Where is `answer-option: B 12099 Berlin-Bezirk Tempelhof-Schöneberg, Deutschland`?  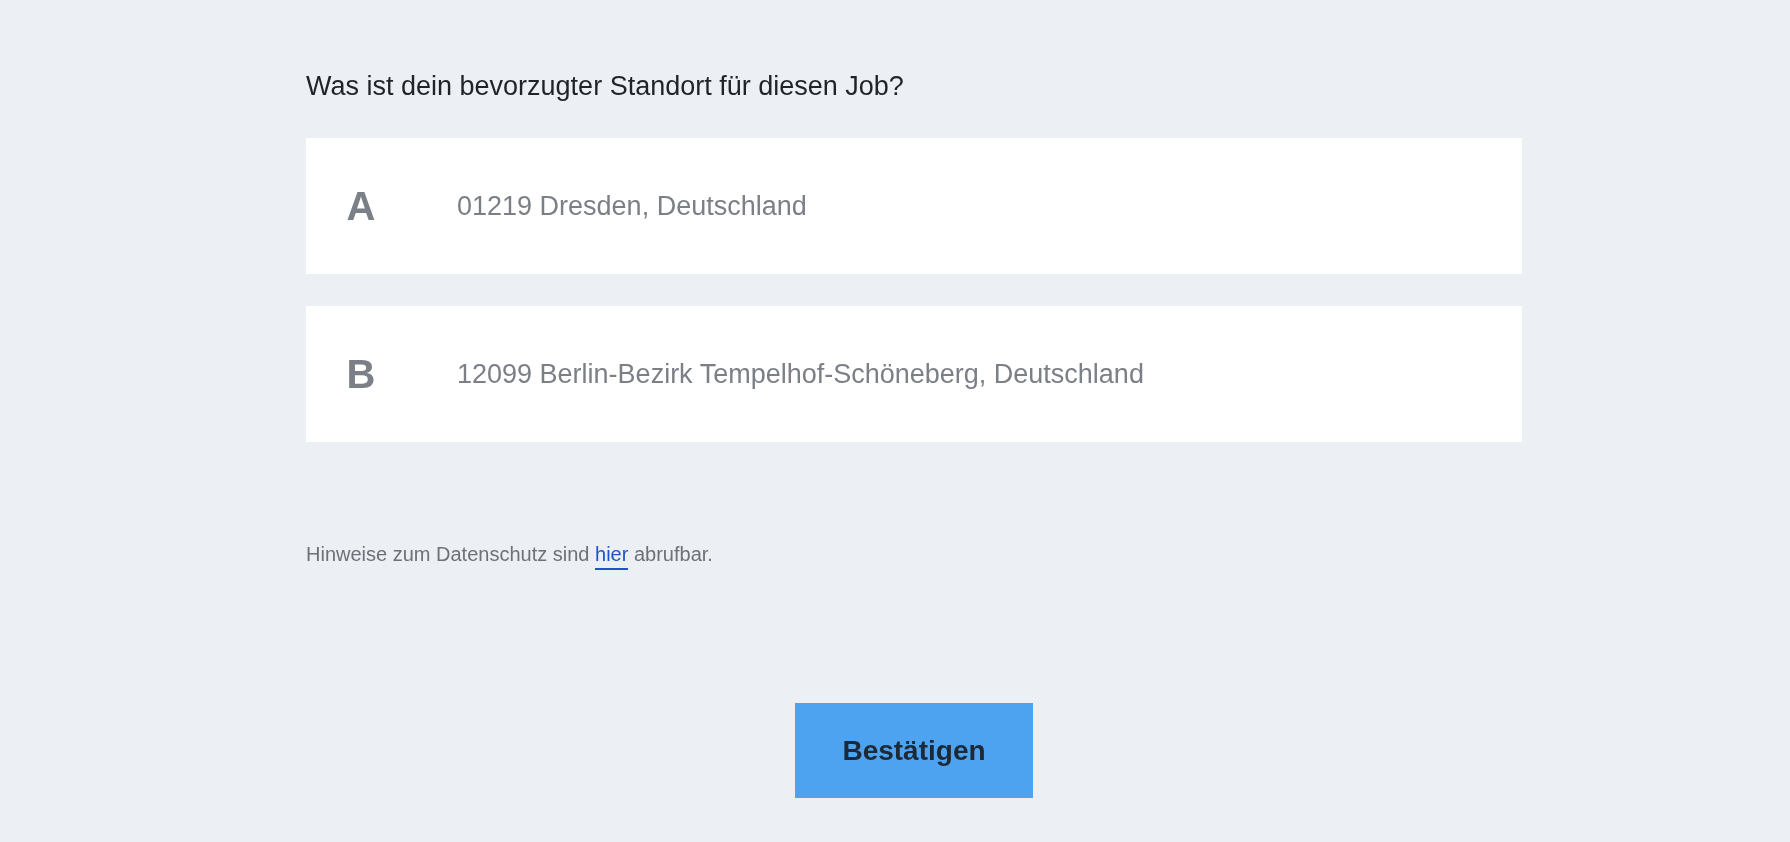 answer-option: B 12099 Berlin-Bezirk Tempelhof-Schöneberg, Deutschland is located at coordinates (914, 374).